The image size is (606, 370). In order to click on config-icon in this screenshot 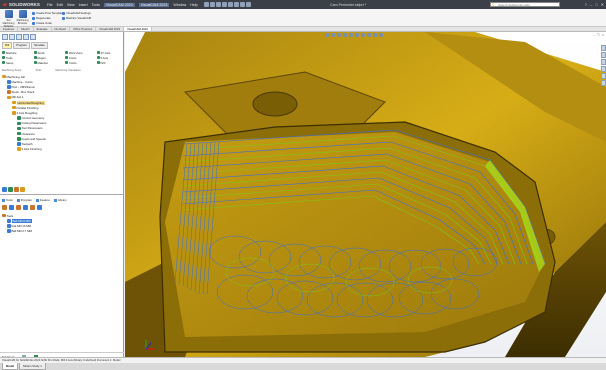, I will do `click(19, 37)`.